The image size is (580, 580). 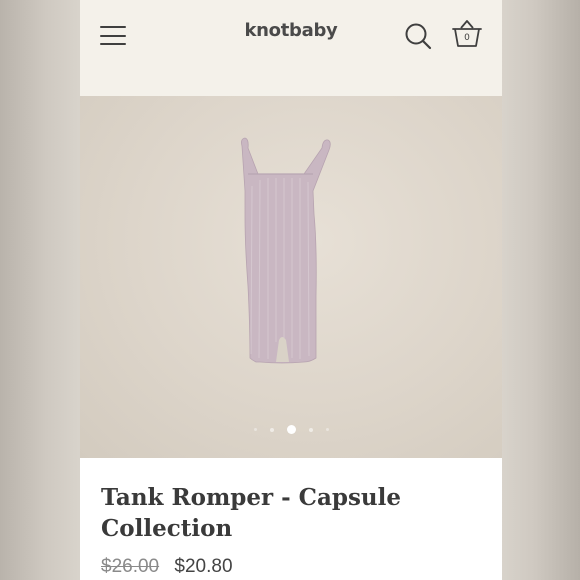 What do you see at coordinates (251, 513) in the screenshot?
I see `product-title: Tank Romper - Capsule Collection` at bounding box center [251, 513].